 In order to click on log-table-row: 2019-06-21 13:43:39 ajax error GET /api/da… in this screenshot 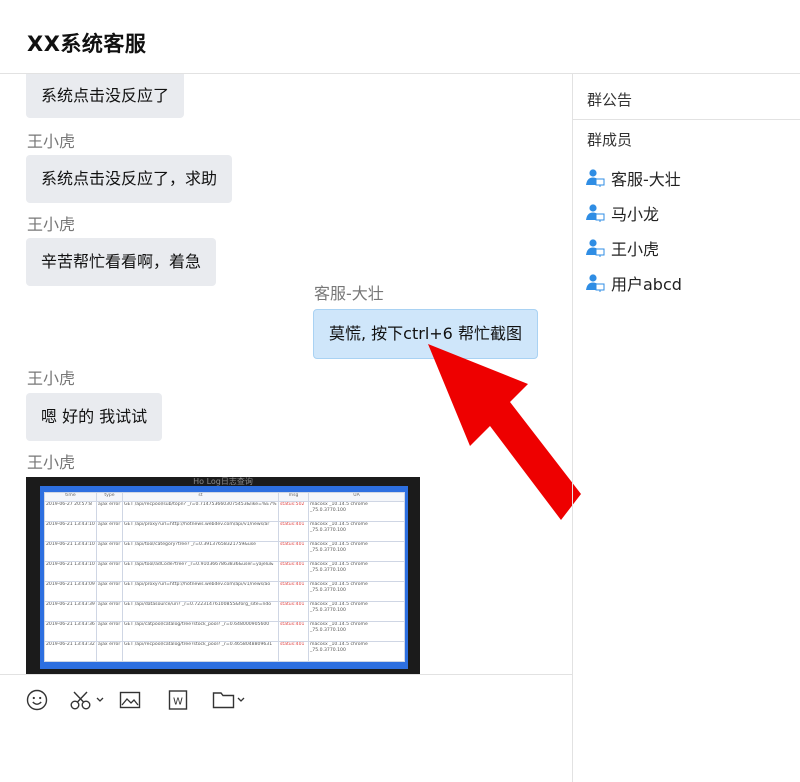, I will do `click(224, 611)`.